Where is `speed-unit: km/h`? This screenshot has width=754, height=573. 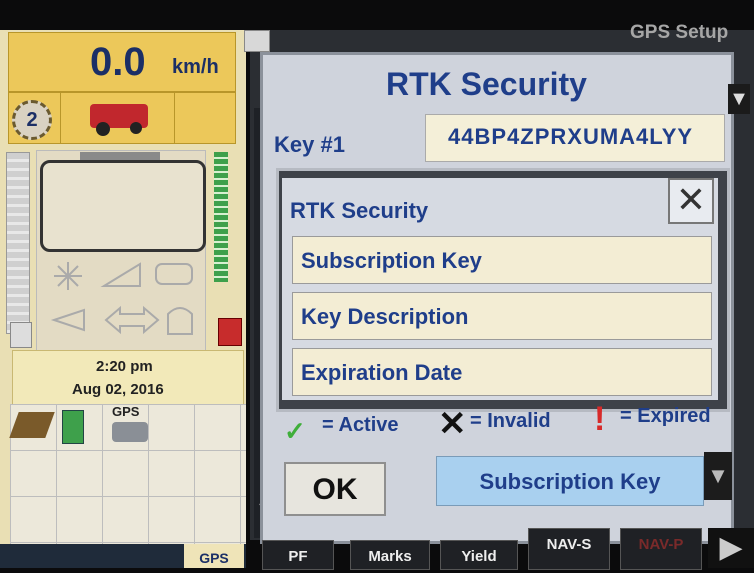 speed-unit: km/h is located at coordinates (195, 67).